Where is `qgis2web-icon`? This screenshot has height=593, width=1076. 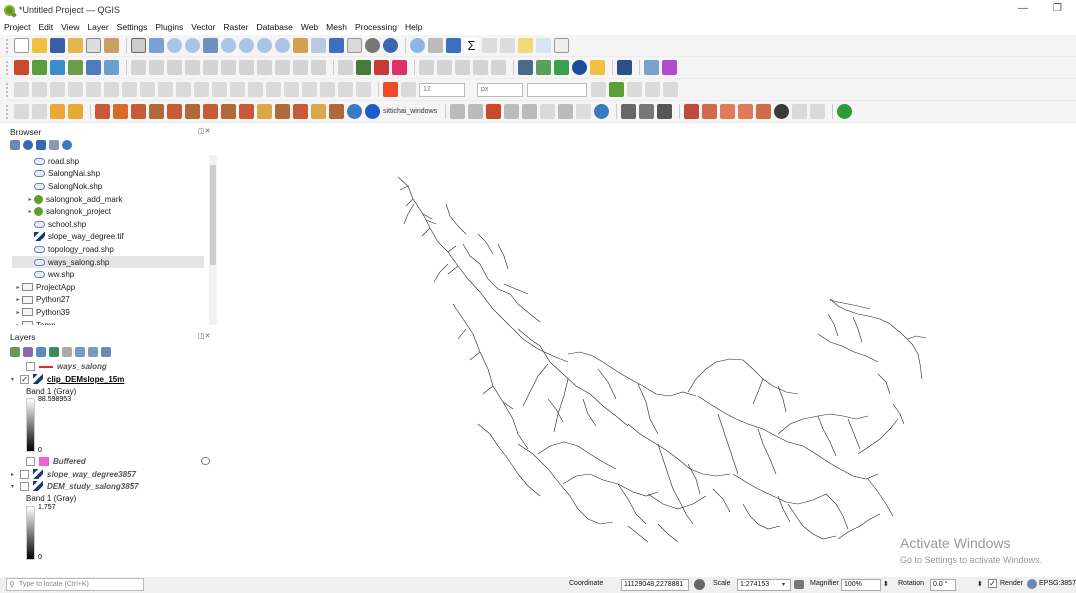 qgis2web-icon is located at coordinates (543, 67).